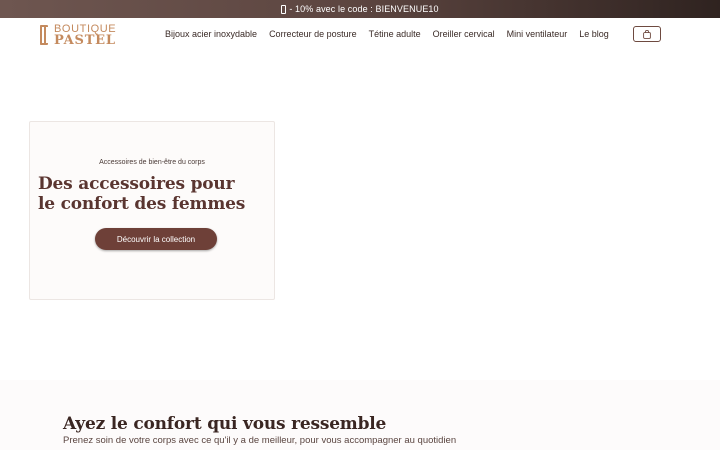  What do you see at coordinates (225, 424) in the screenshot?
I see `section-title: Ayez le confort qui vous ressemble` at bounding box center [225, 424].